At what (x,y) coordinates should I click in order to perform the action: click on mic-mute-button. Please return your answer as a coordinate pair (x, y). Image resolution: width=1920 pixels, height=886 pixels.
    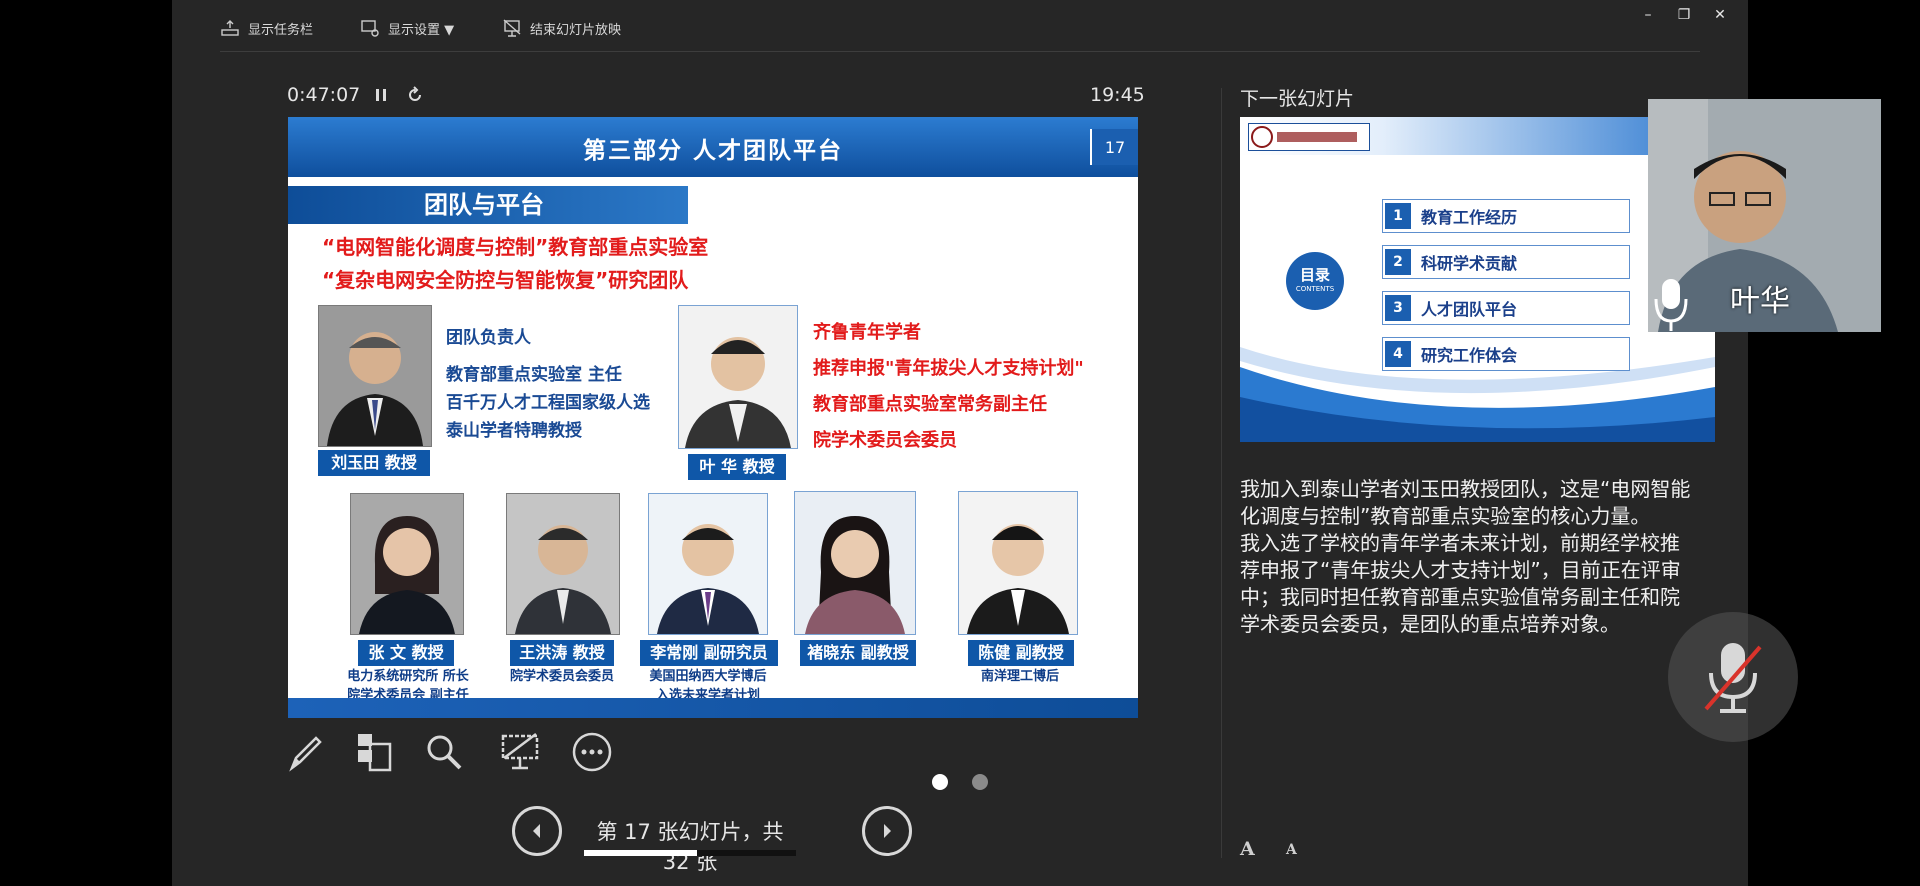
    Looking at the image, I should click on (1733, 677).